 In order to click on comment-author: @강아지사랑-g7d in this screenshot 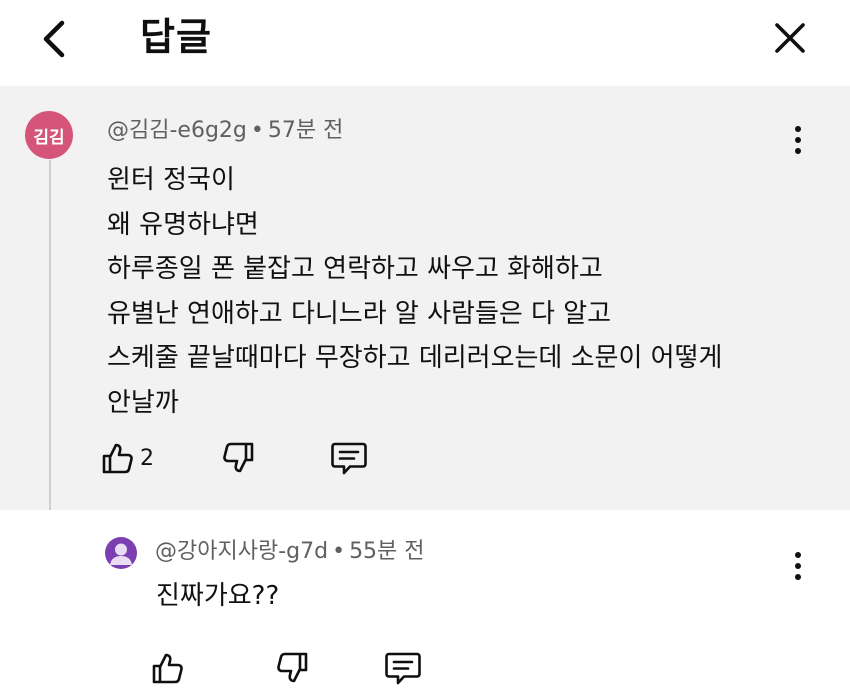, I will do `click(241, 551)`.